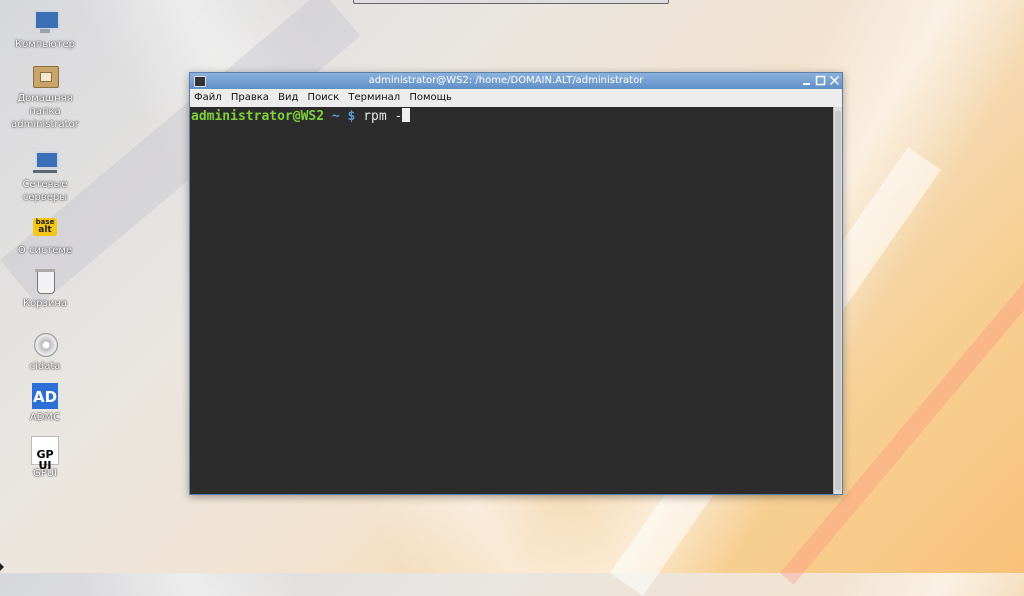 Image resolution: width=1024 pixels, height=596 pixels. I want to click on menu-file: Файл, so click(208, 97).